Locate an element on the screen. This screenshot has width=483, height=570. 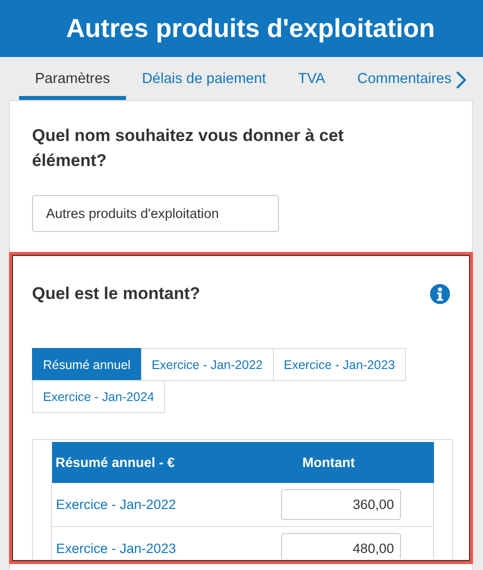
amount-input-field: 480,00 is located at coordinates (341, 546).